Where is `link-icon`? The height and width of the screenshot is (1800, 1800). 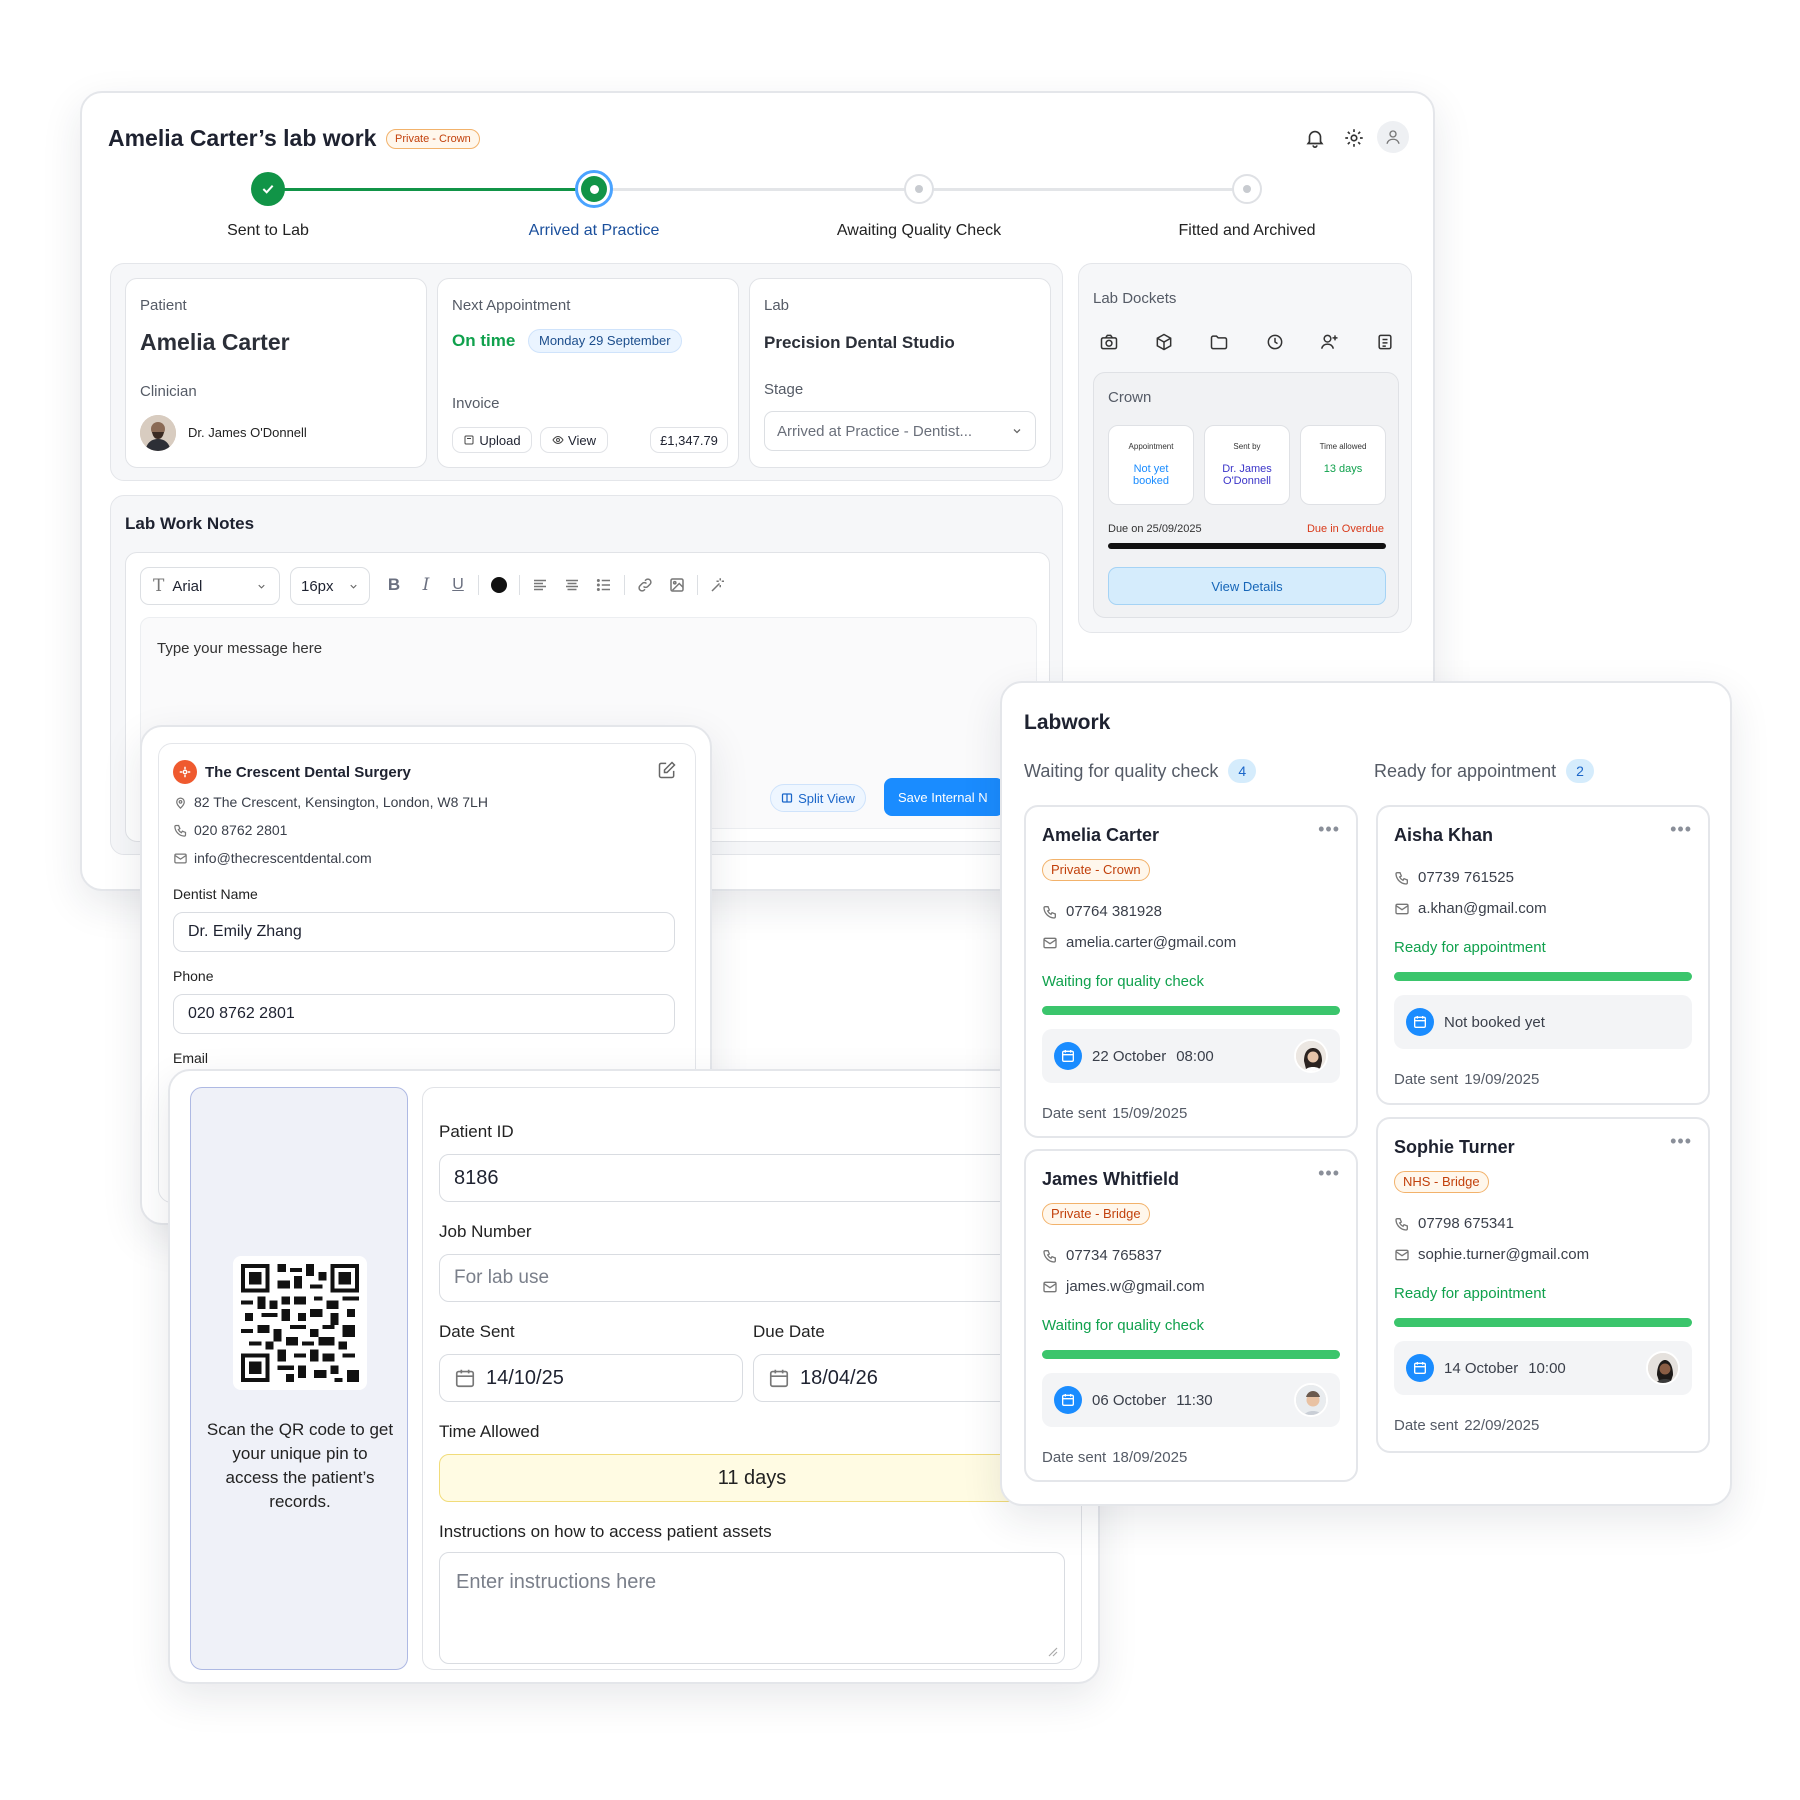
link-icon is located at coordinates (645, 585).